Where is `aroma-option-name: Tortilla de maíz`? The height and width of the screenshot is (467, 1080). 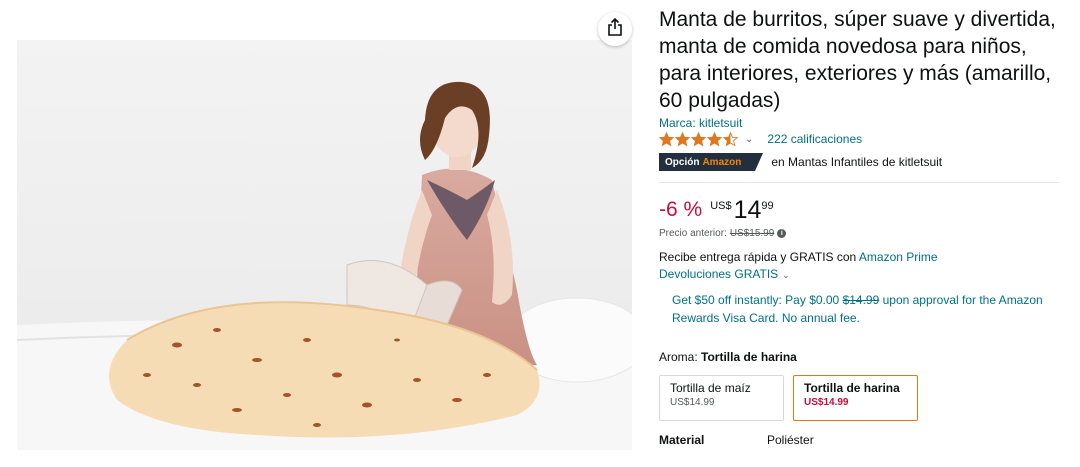 aroma-option-name: Tortilla de maíz is located at coordinates (710, 388).